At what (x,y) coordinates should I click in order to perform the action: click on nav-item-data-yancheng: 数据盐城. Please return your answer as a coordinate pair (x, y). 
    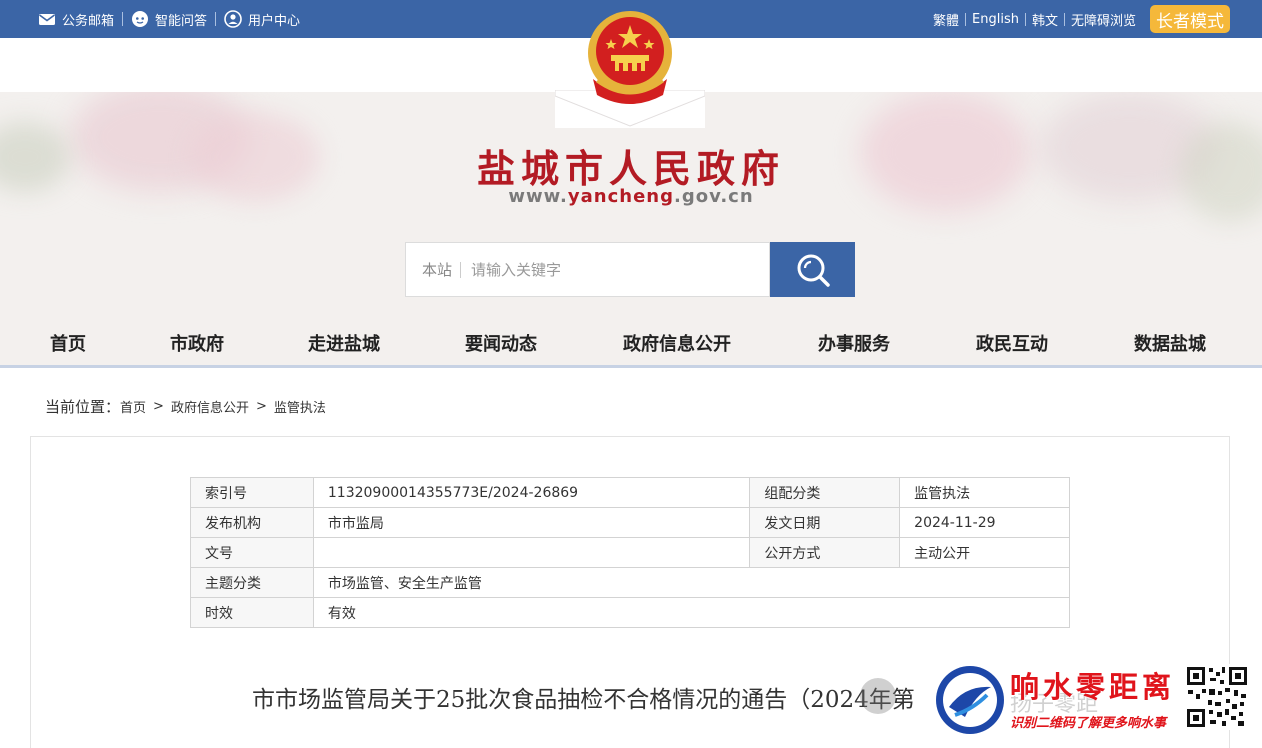
    Looking at the image, I should click on (1170, 343).